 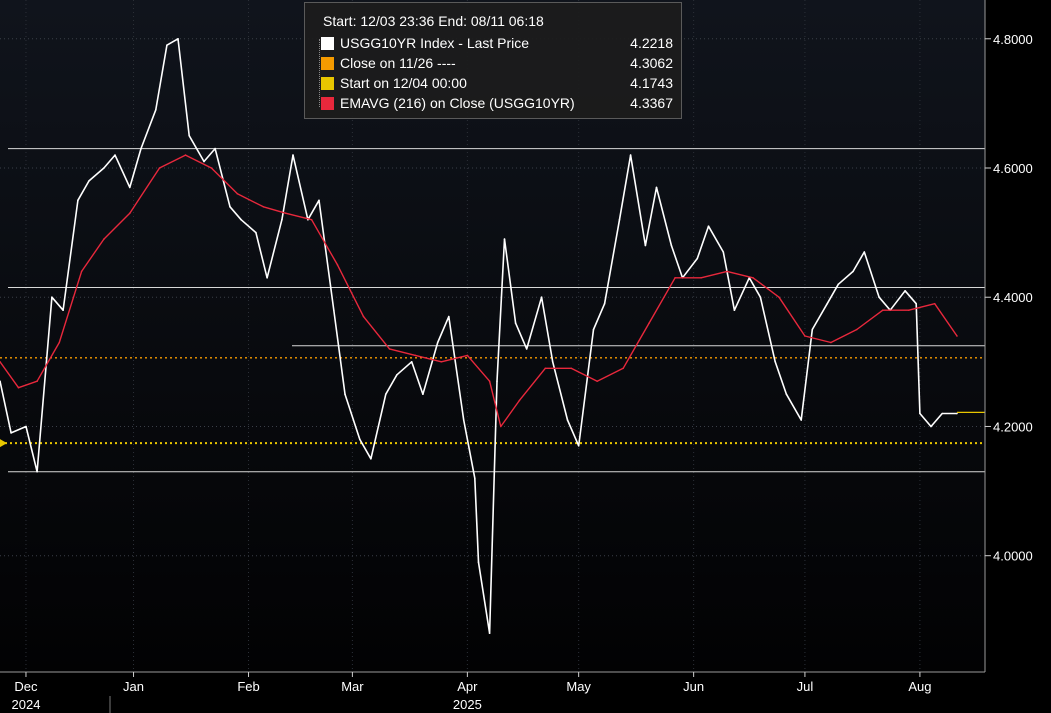 I want to click on y-tick-label: 4.2000, so click(x=1013, y=426).